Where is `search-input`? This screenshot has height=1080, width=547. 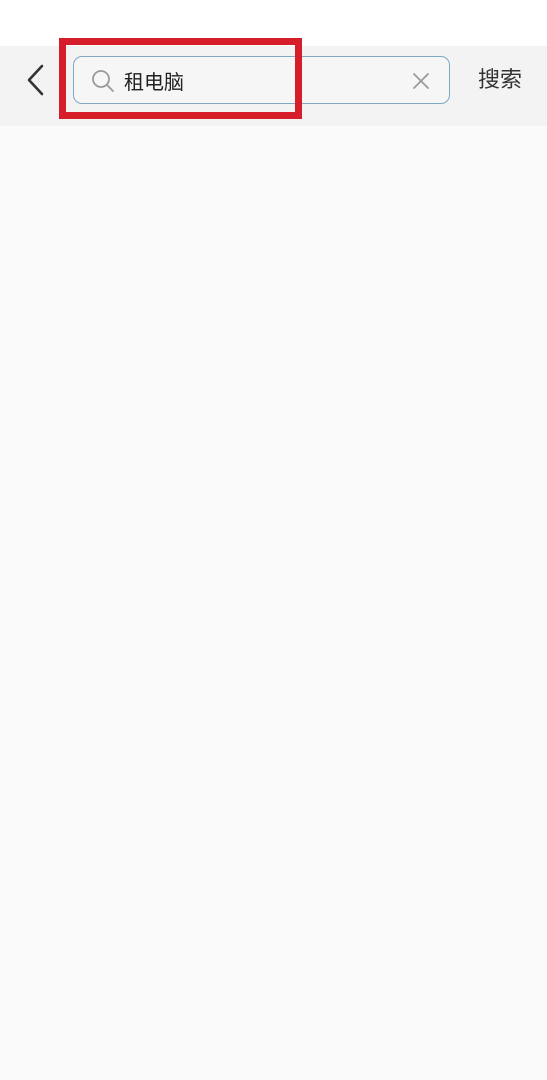 search-input is located at coordinates (259, 80).